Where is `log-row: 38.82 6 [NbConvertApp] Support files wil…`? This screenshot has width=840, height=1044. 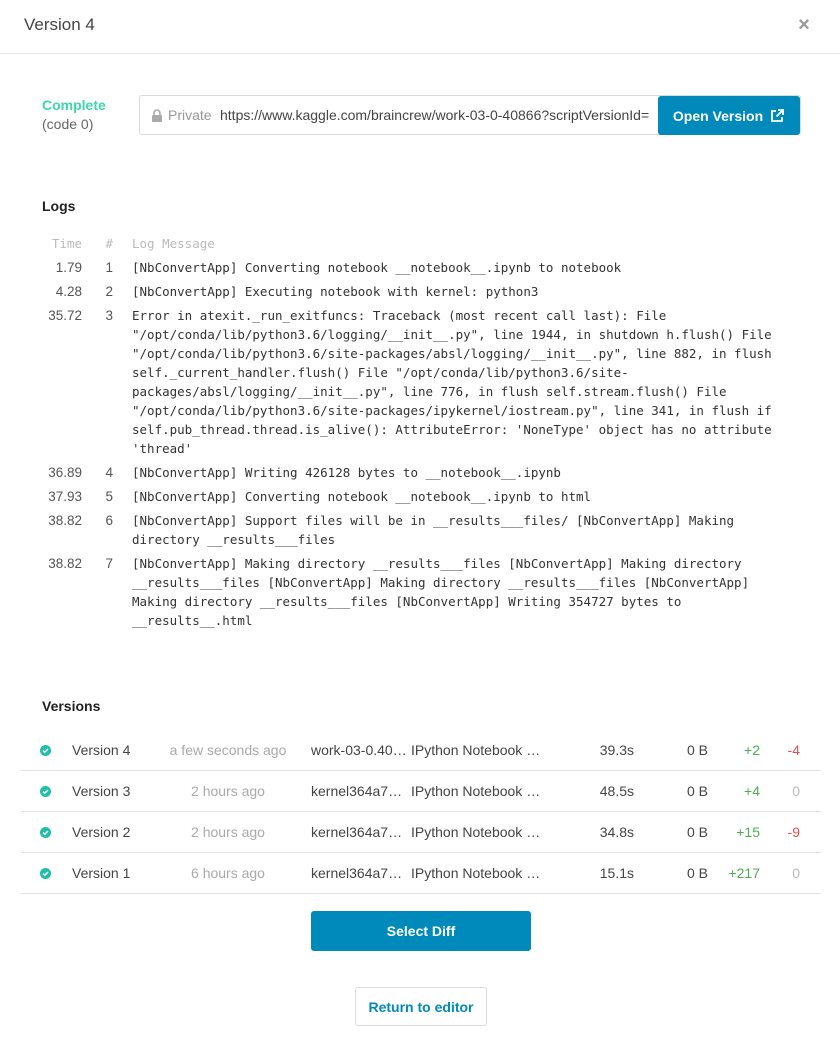
log-row: 38.82 6 [NbConvertApp] Support files wil… is located at coordinates (422, 530).